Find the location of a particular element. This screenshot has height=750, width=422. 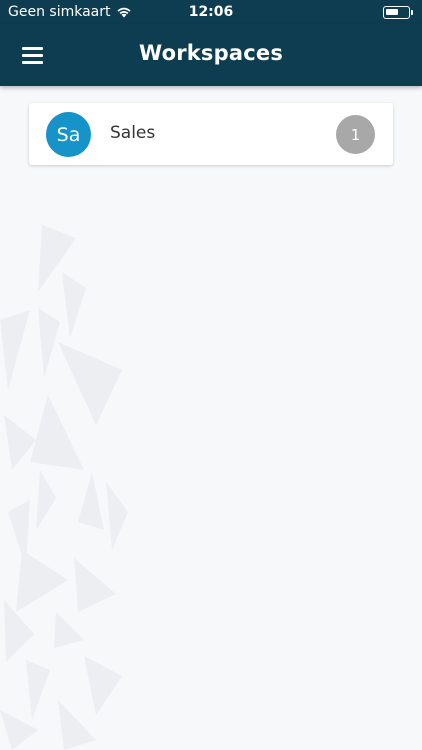

app-bar: Workspaces is located at coordinates (211, 55).